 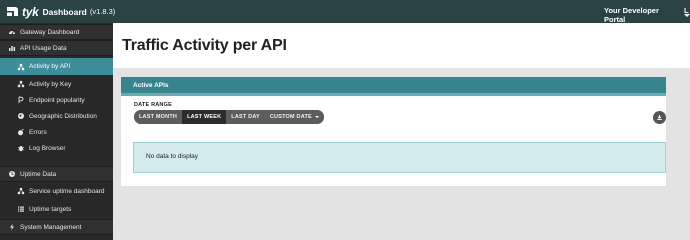 I want to click on sidebar-item-label: Activity by API, so click(x=50, y=66).